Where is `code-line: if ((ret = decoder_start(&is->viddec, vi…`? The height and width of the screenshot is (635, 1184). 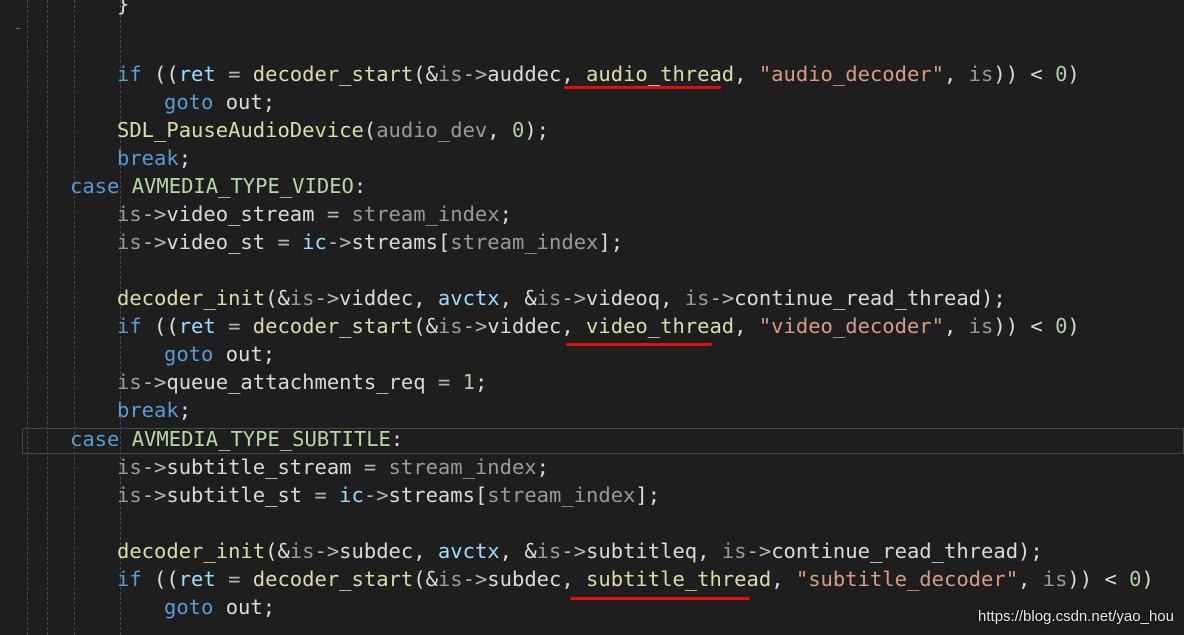 code-line: if ((ret = decoder_start(&is->viddec, vi… is located at coordinates (598, 326).